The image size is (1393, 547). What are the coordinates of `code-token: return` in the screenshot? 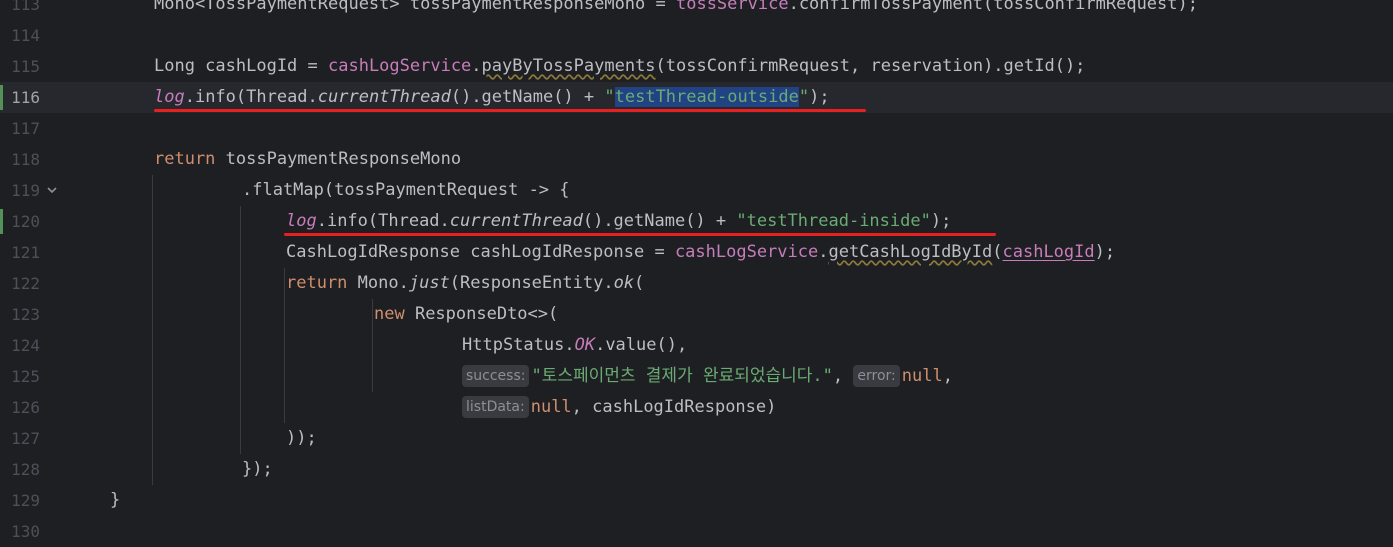 It's located at (317, 283).